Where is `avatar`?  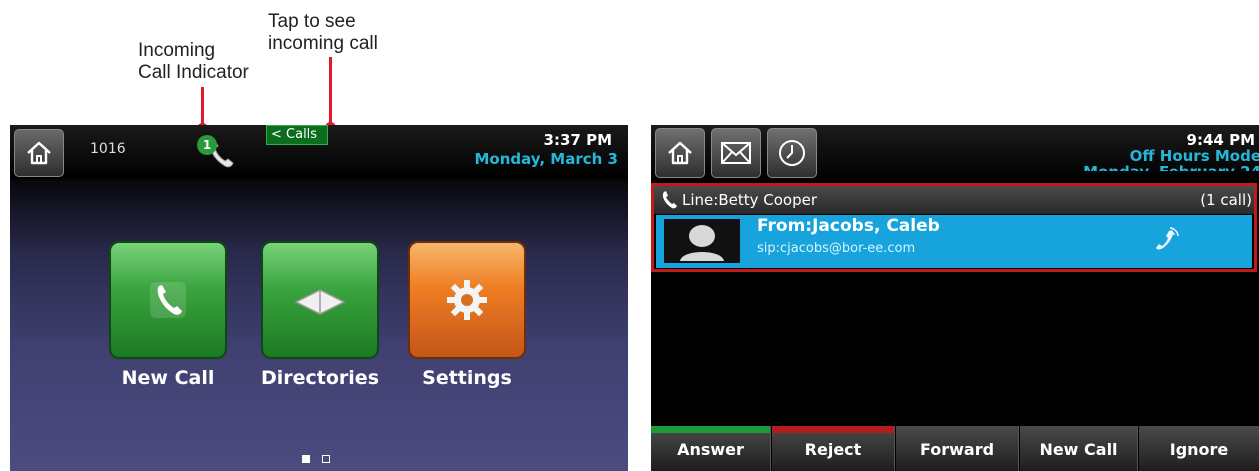 avatar is located at coordinates (702, 241).